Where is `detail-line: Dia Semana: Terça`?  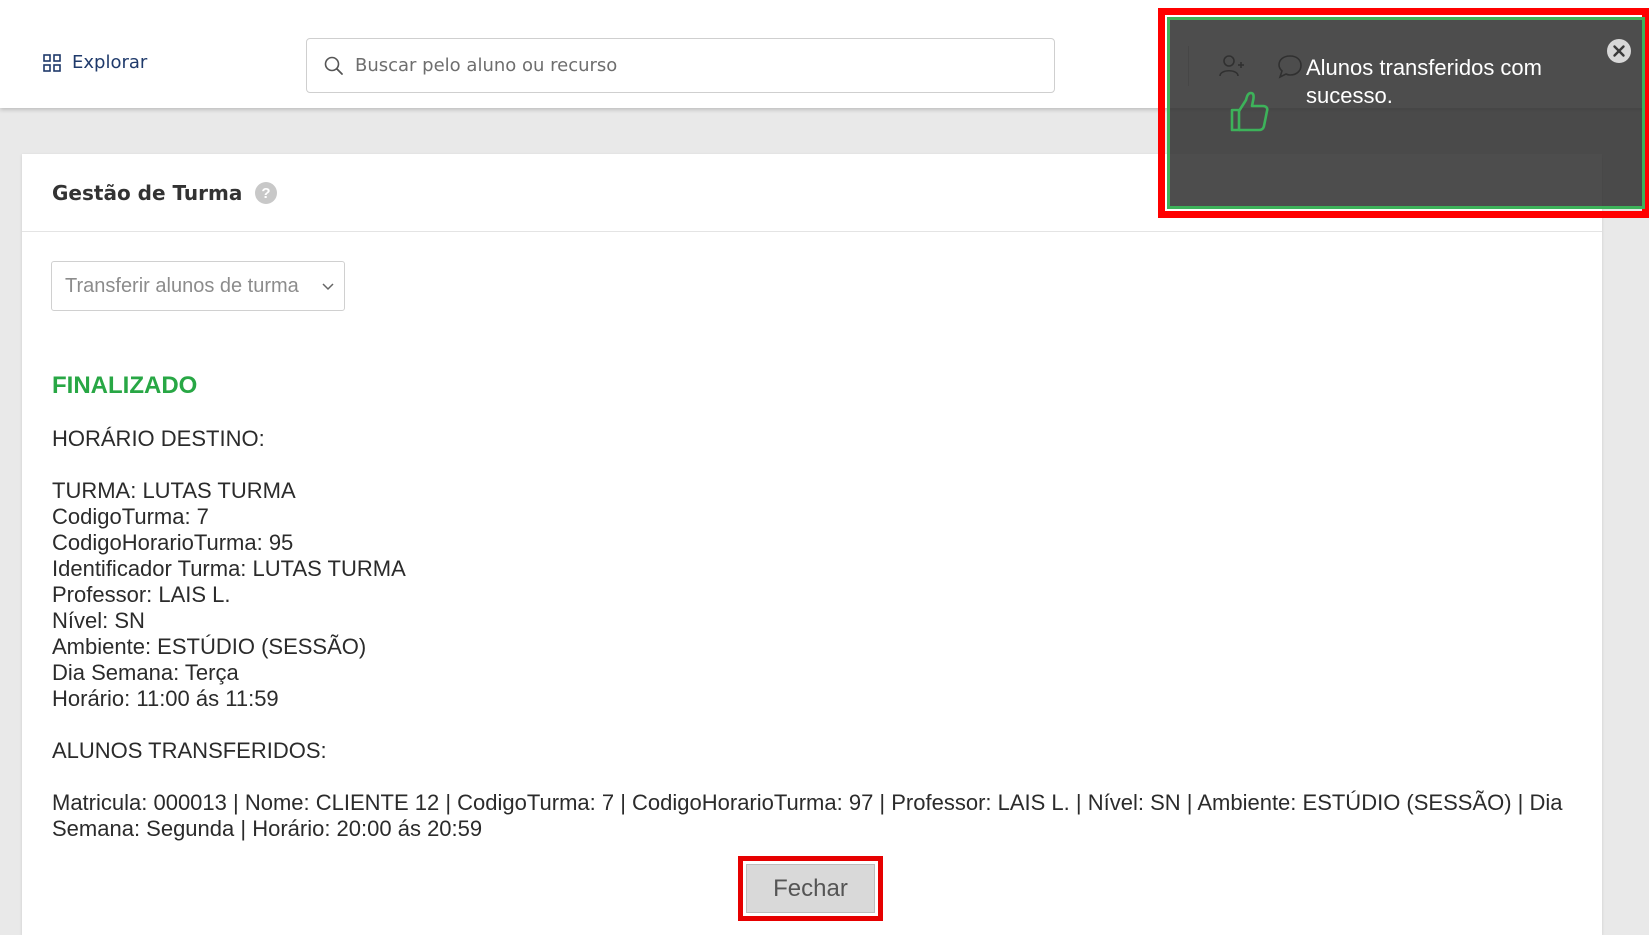 detail-line: Dia Semana: Terça is located at coordinates (145, 672).